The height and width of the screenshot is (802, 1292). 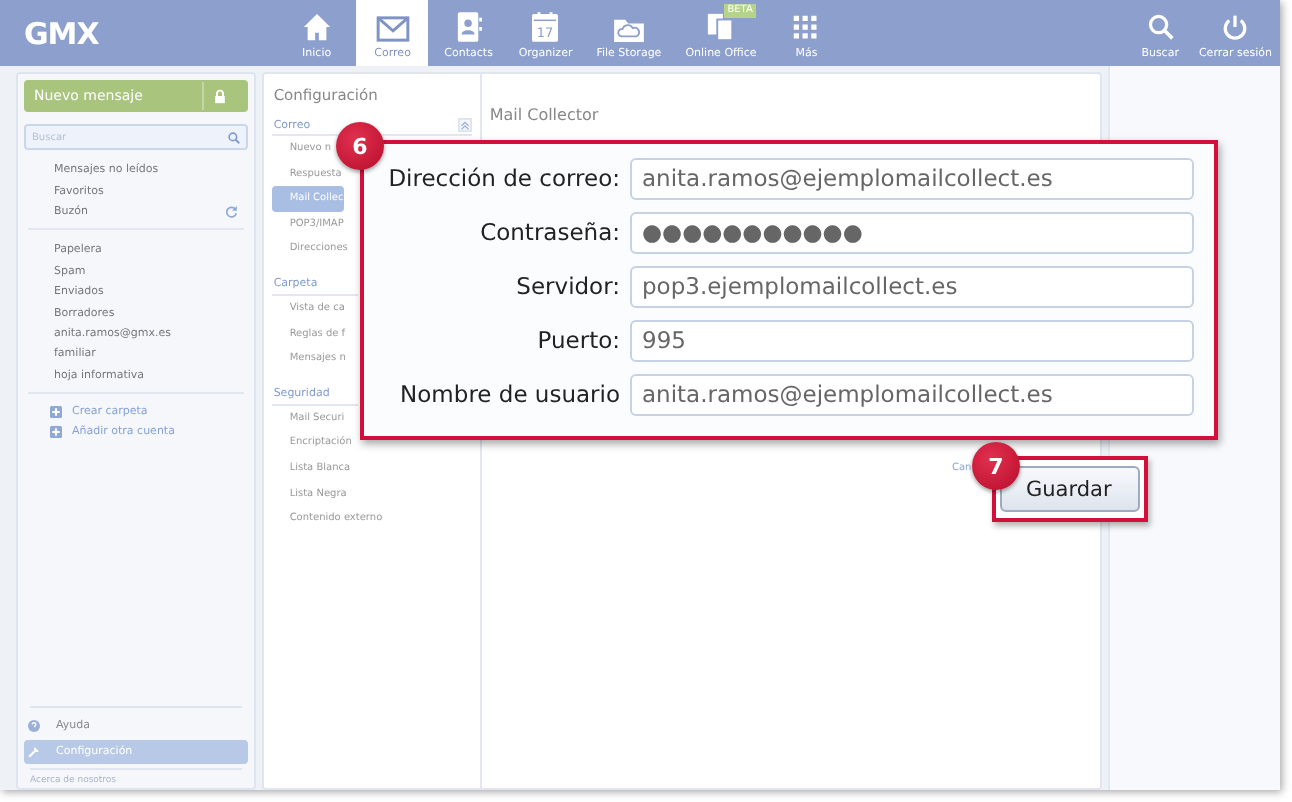 I want to click on input-field: pop3.ejemplomailcollect.es, so click(x=912, y=287).